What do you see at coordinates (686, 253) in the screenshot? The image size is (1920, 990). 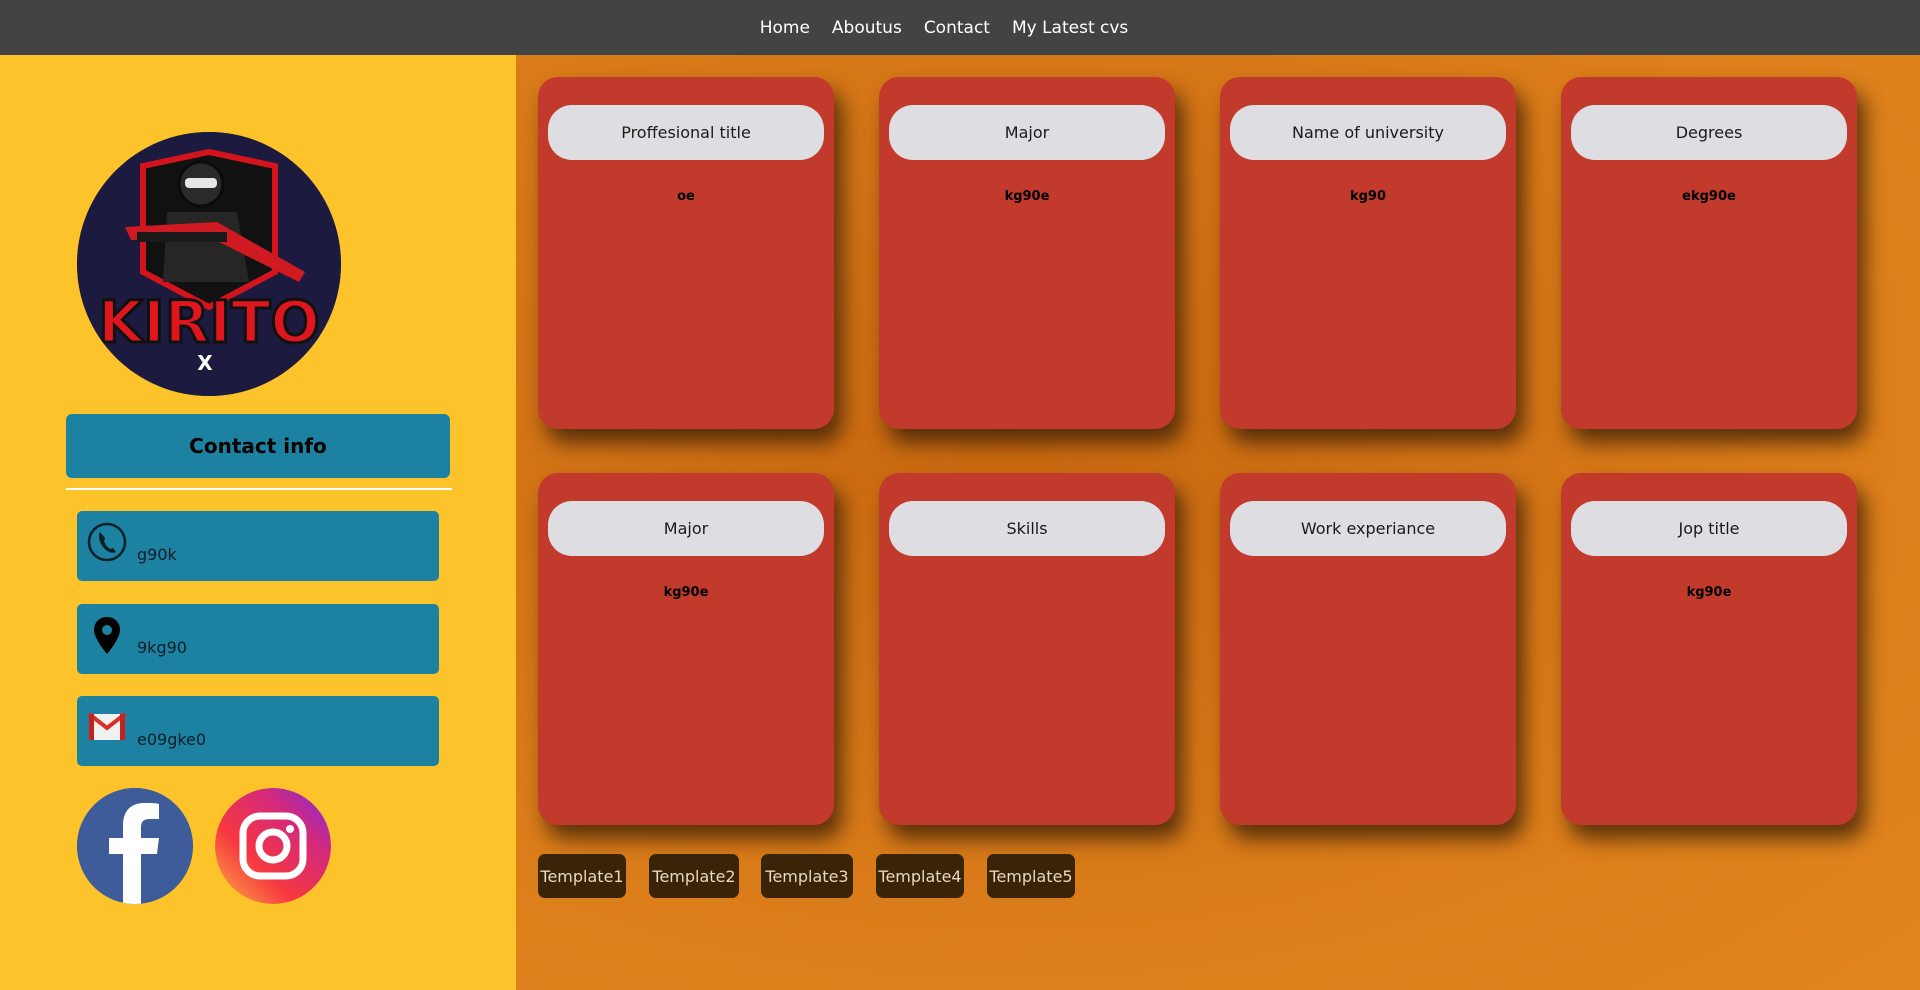 I see `cv-card: Proffesional title oe` at bounding box center [686, 253].